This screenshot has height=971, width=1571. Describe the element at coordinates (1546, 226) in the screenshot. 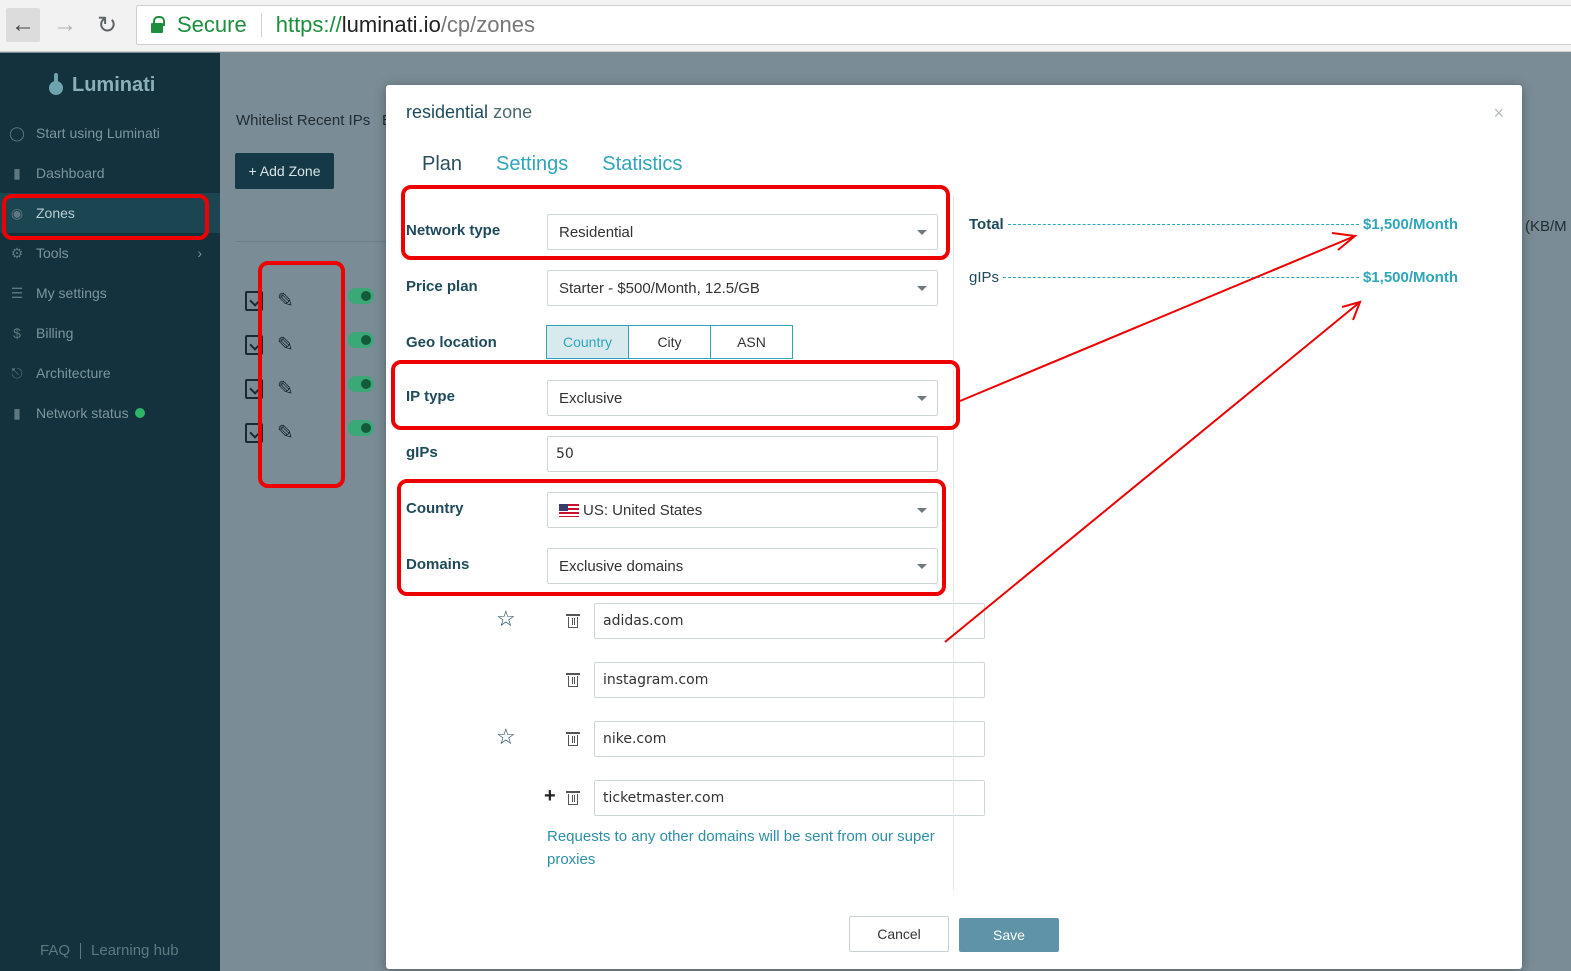

I see `traffic-unit-header: (KB/M` at that location.